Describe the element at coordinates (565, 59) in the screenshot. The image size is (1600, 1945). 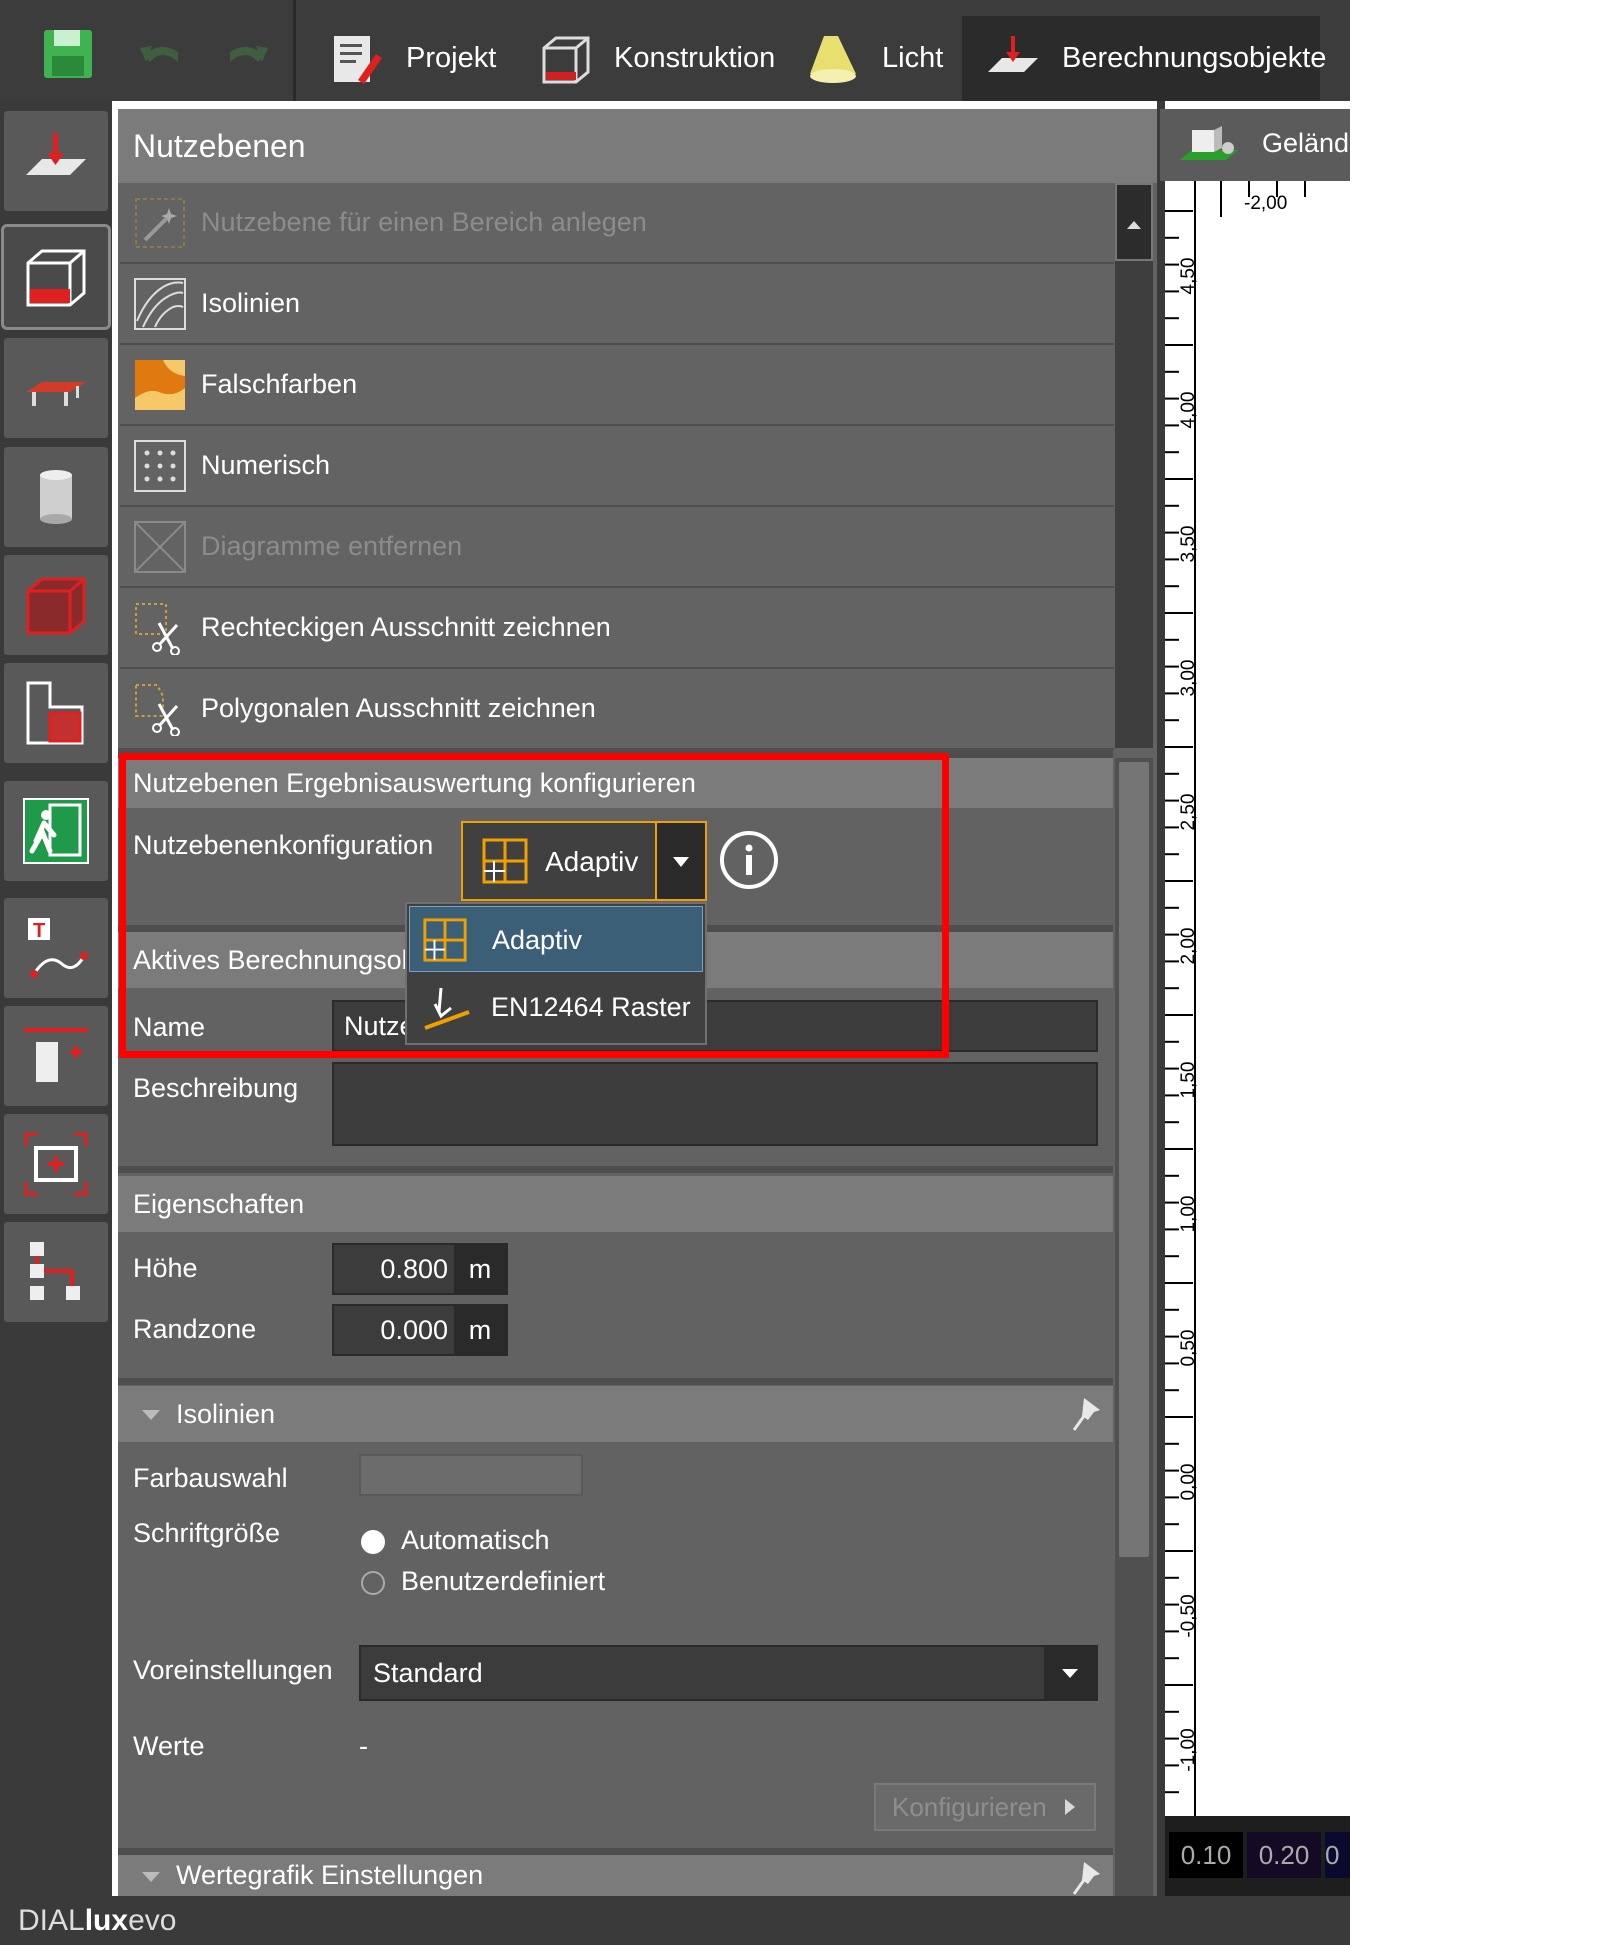
I see `construction-cube-icon` at that location.